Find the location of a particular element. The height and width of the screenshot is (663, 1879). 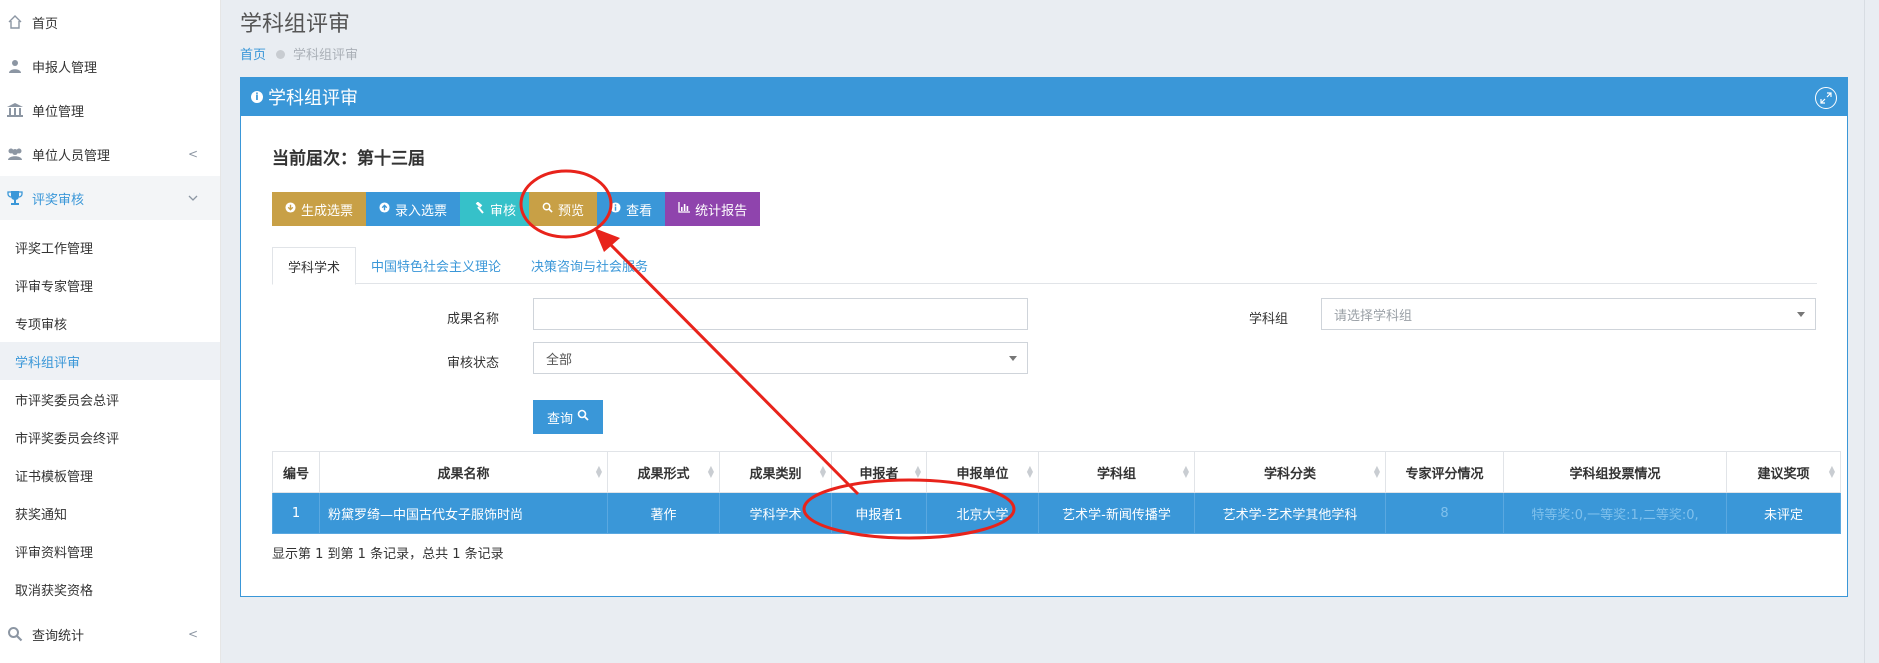

users-icon is located at coordinates (15, 154).